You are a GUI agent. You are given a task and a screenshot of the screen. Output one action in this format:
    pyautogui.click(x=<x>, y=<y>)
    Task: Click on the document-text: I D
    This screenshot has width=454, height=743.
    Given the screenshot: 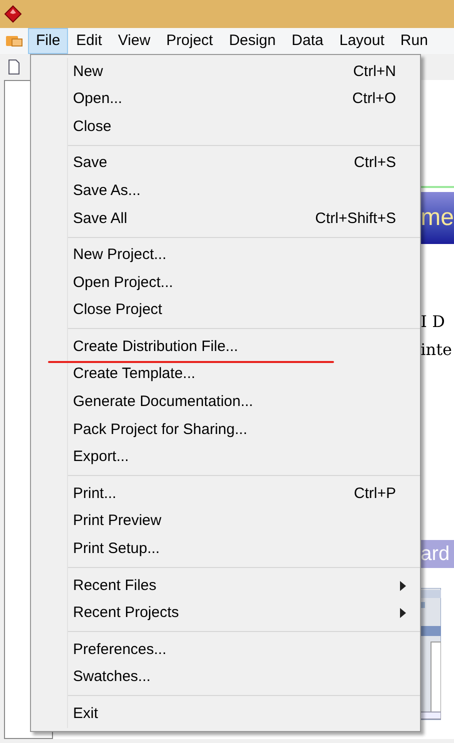 What is the action you would take?
    pyautogui.click(x=432, y=322)
    